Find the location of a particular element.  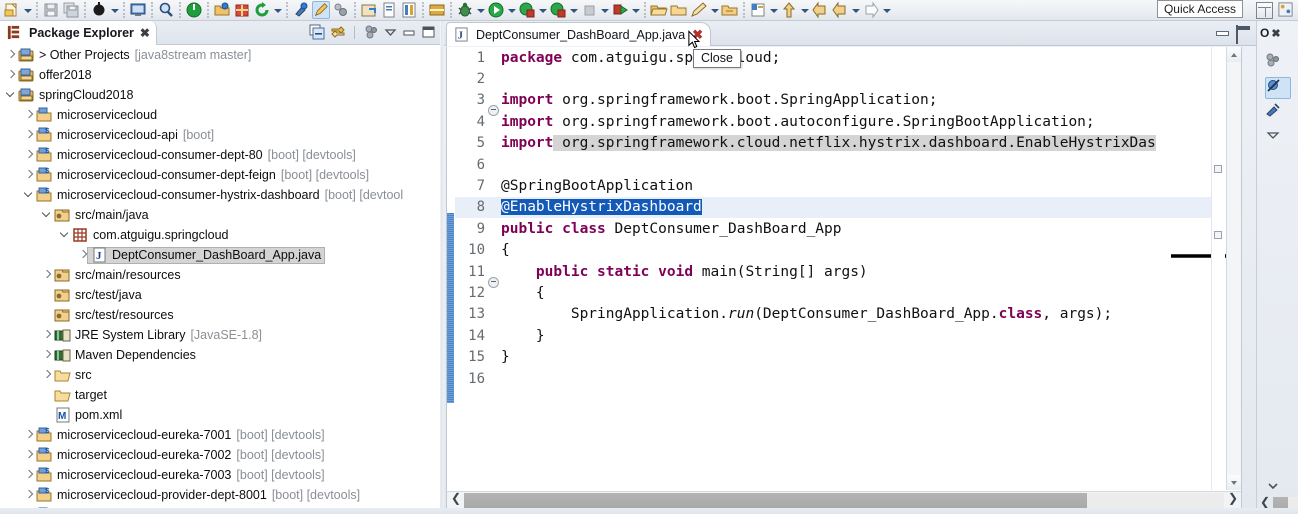

terminate-dropdown-arrow is located at coordinates (604, 10).